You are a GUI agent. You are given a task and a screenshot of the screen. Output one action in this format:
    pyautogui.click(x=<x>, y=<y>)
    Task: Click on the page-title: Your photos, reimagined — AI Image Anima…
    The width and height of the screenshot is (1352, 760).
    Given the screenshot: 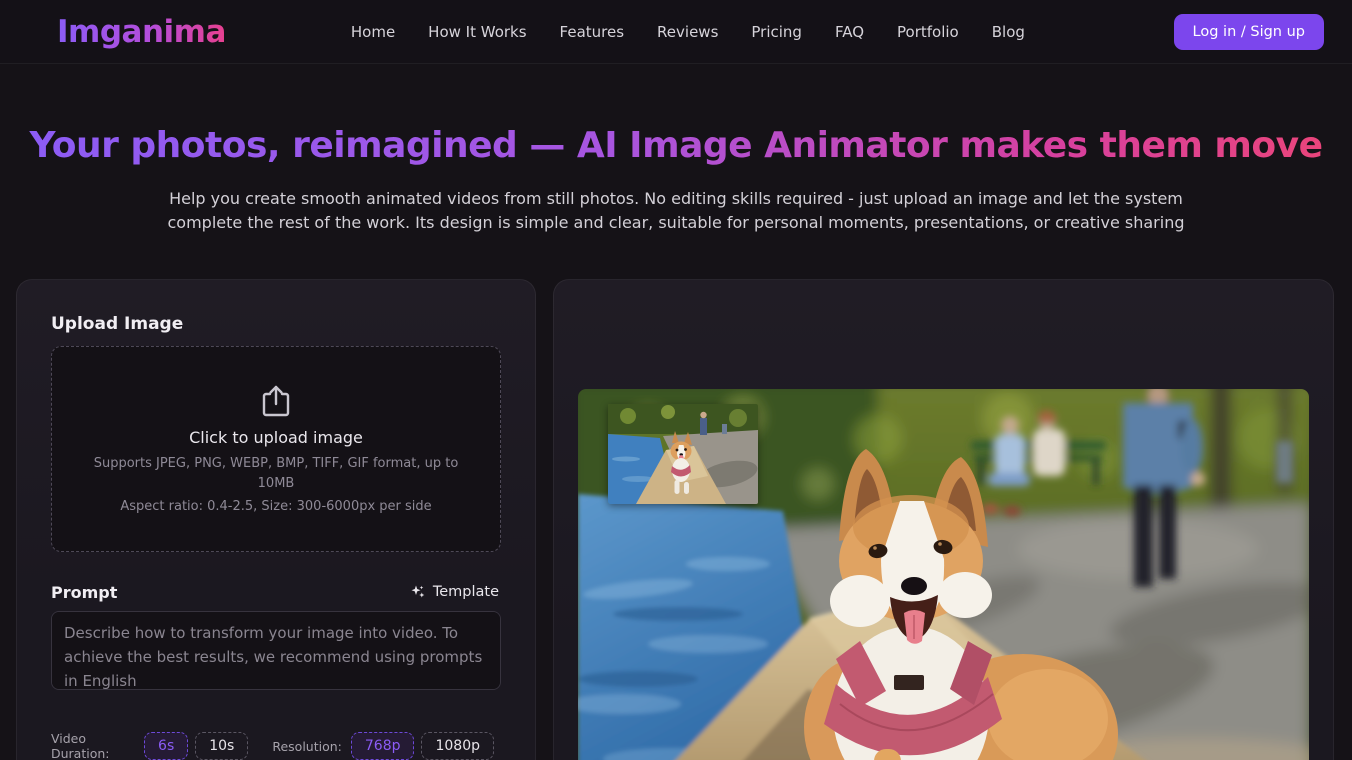 What is the action you would take?
    pyautogui.click(x=676, y=145)
    